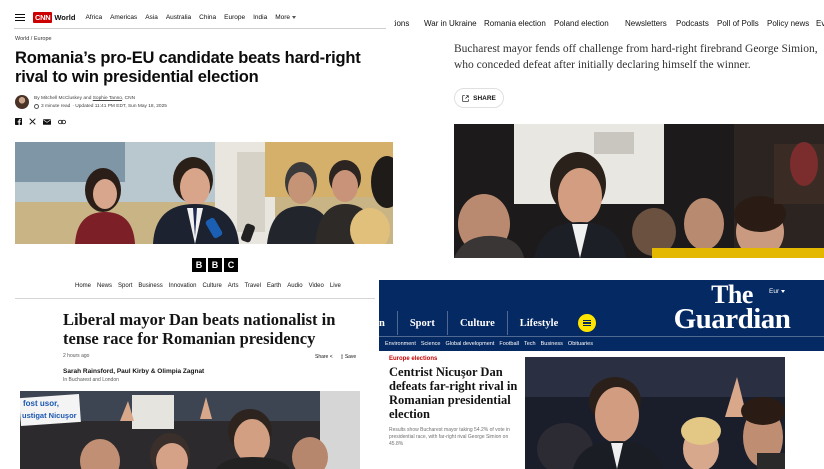  Describe the element at coordinates (581, 23) in the screenshot. I see `nav-item-poland-election: Poland election` at that location.